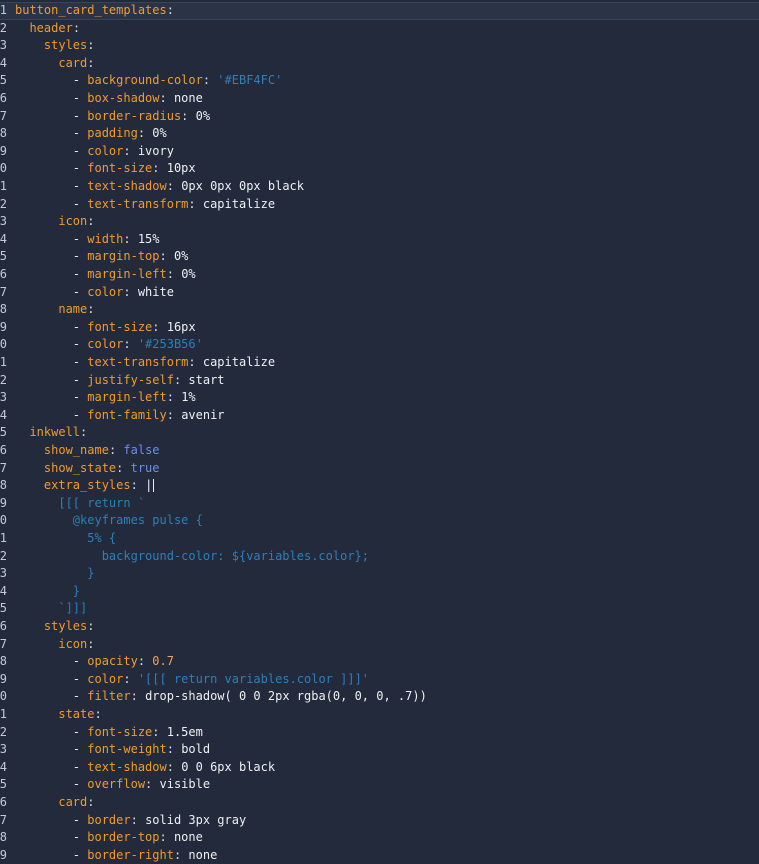  Describe the element at coordinates (58, 715) in the screenshot. I see `code-text: state:` at that location.